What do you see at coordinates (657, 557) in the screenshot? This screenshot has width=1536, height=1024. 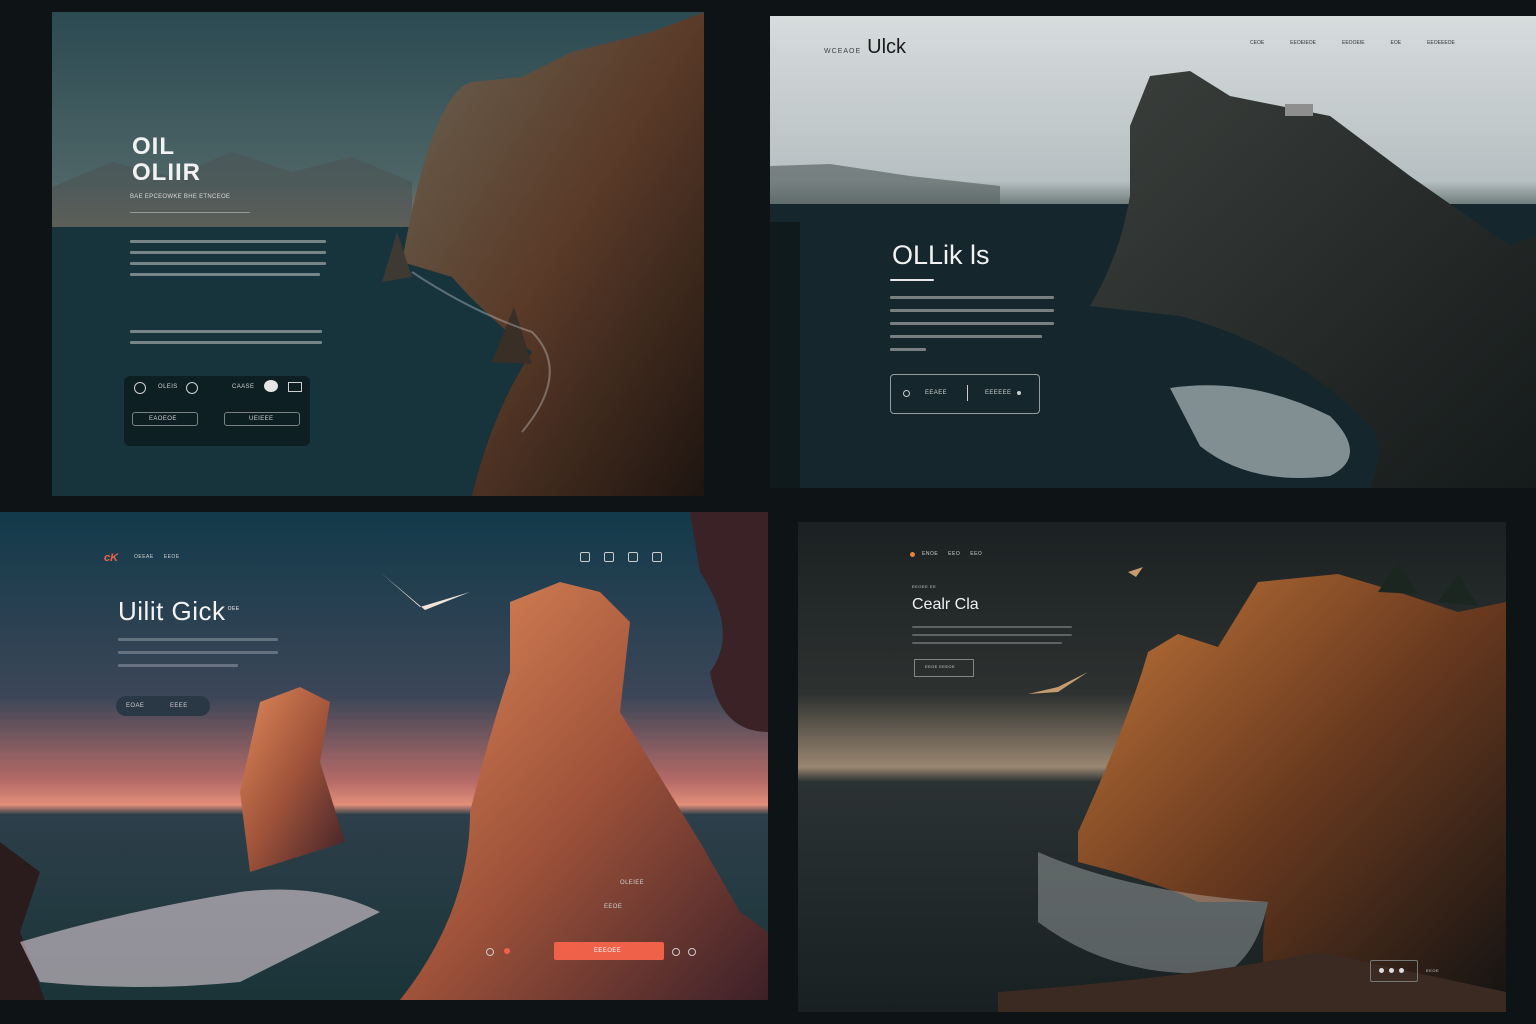 I see `menu-icon` at bounding box center [657, 557].